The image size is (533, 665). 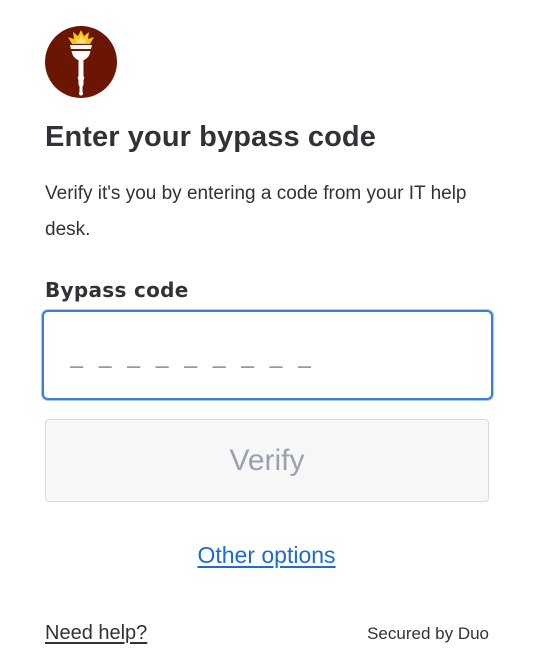 I want to click on verify-button: Verify, so click(x=267, y=460).